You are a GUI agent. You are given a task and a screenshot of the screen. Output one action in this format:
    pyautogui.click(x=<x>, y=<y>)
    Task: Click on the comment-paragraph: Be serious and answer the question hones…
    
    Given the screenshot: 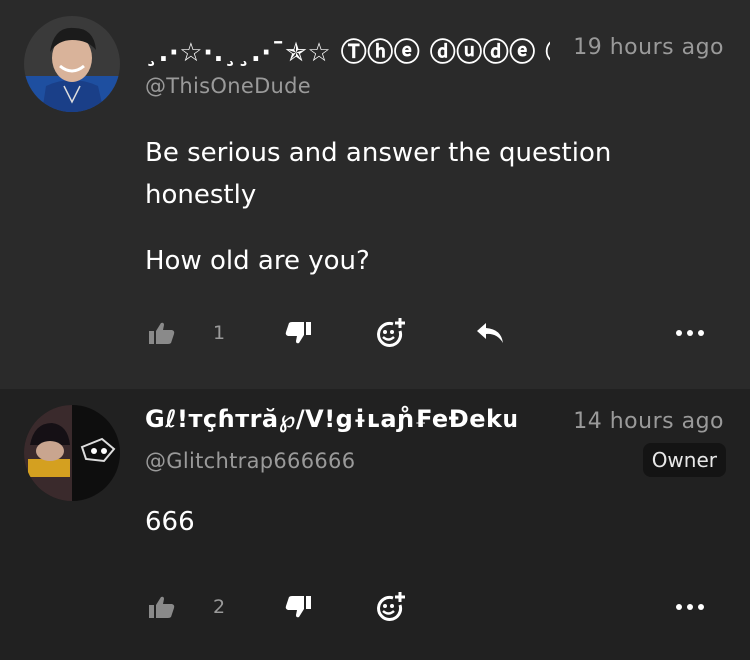 What is the action you would take?
    pyautogui.click(x=378, y=174)
    